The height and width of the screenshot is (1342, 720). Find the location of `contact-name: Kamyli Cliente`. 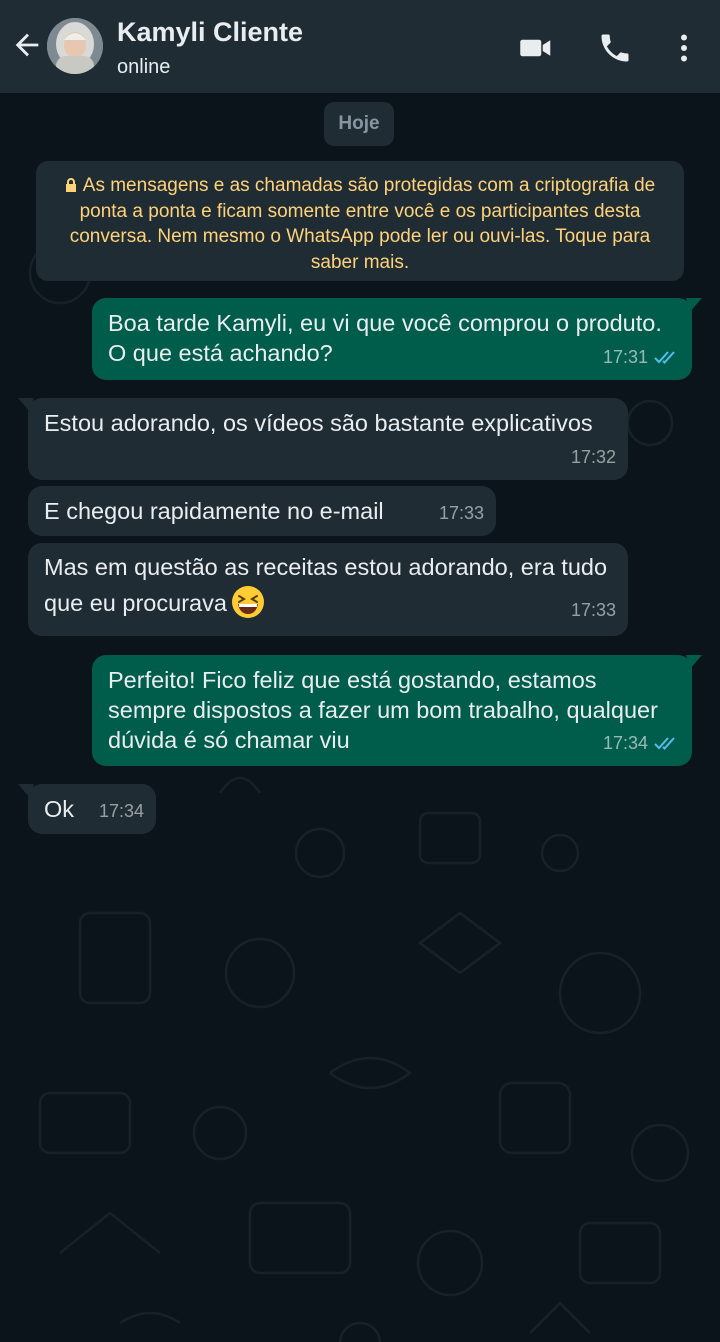

contact-name: Kamyli Cliente is located at coordinates (210, 32).